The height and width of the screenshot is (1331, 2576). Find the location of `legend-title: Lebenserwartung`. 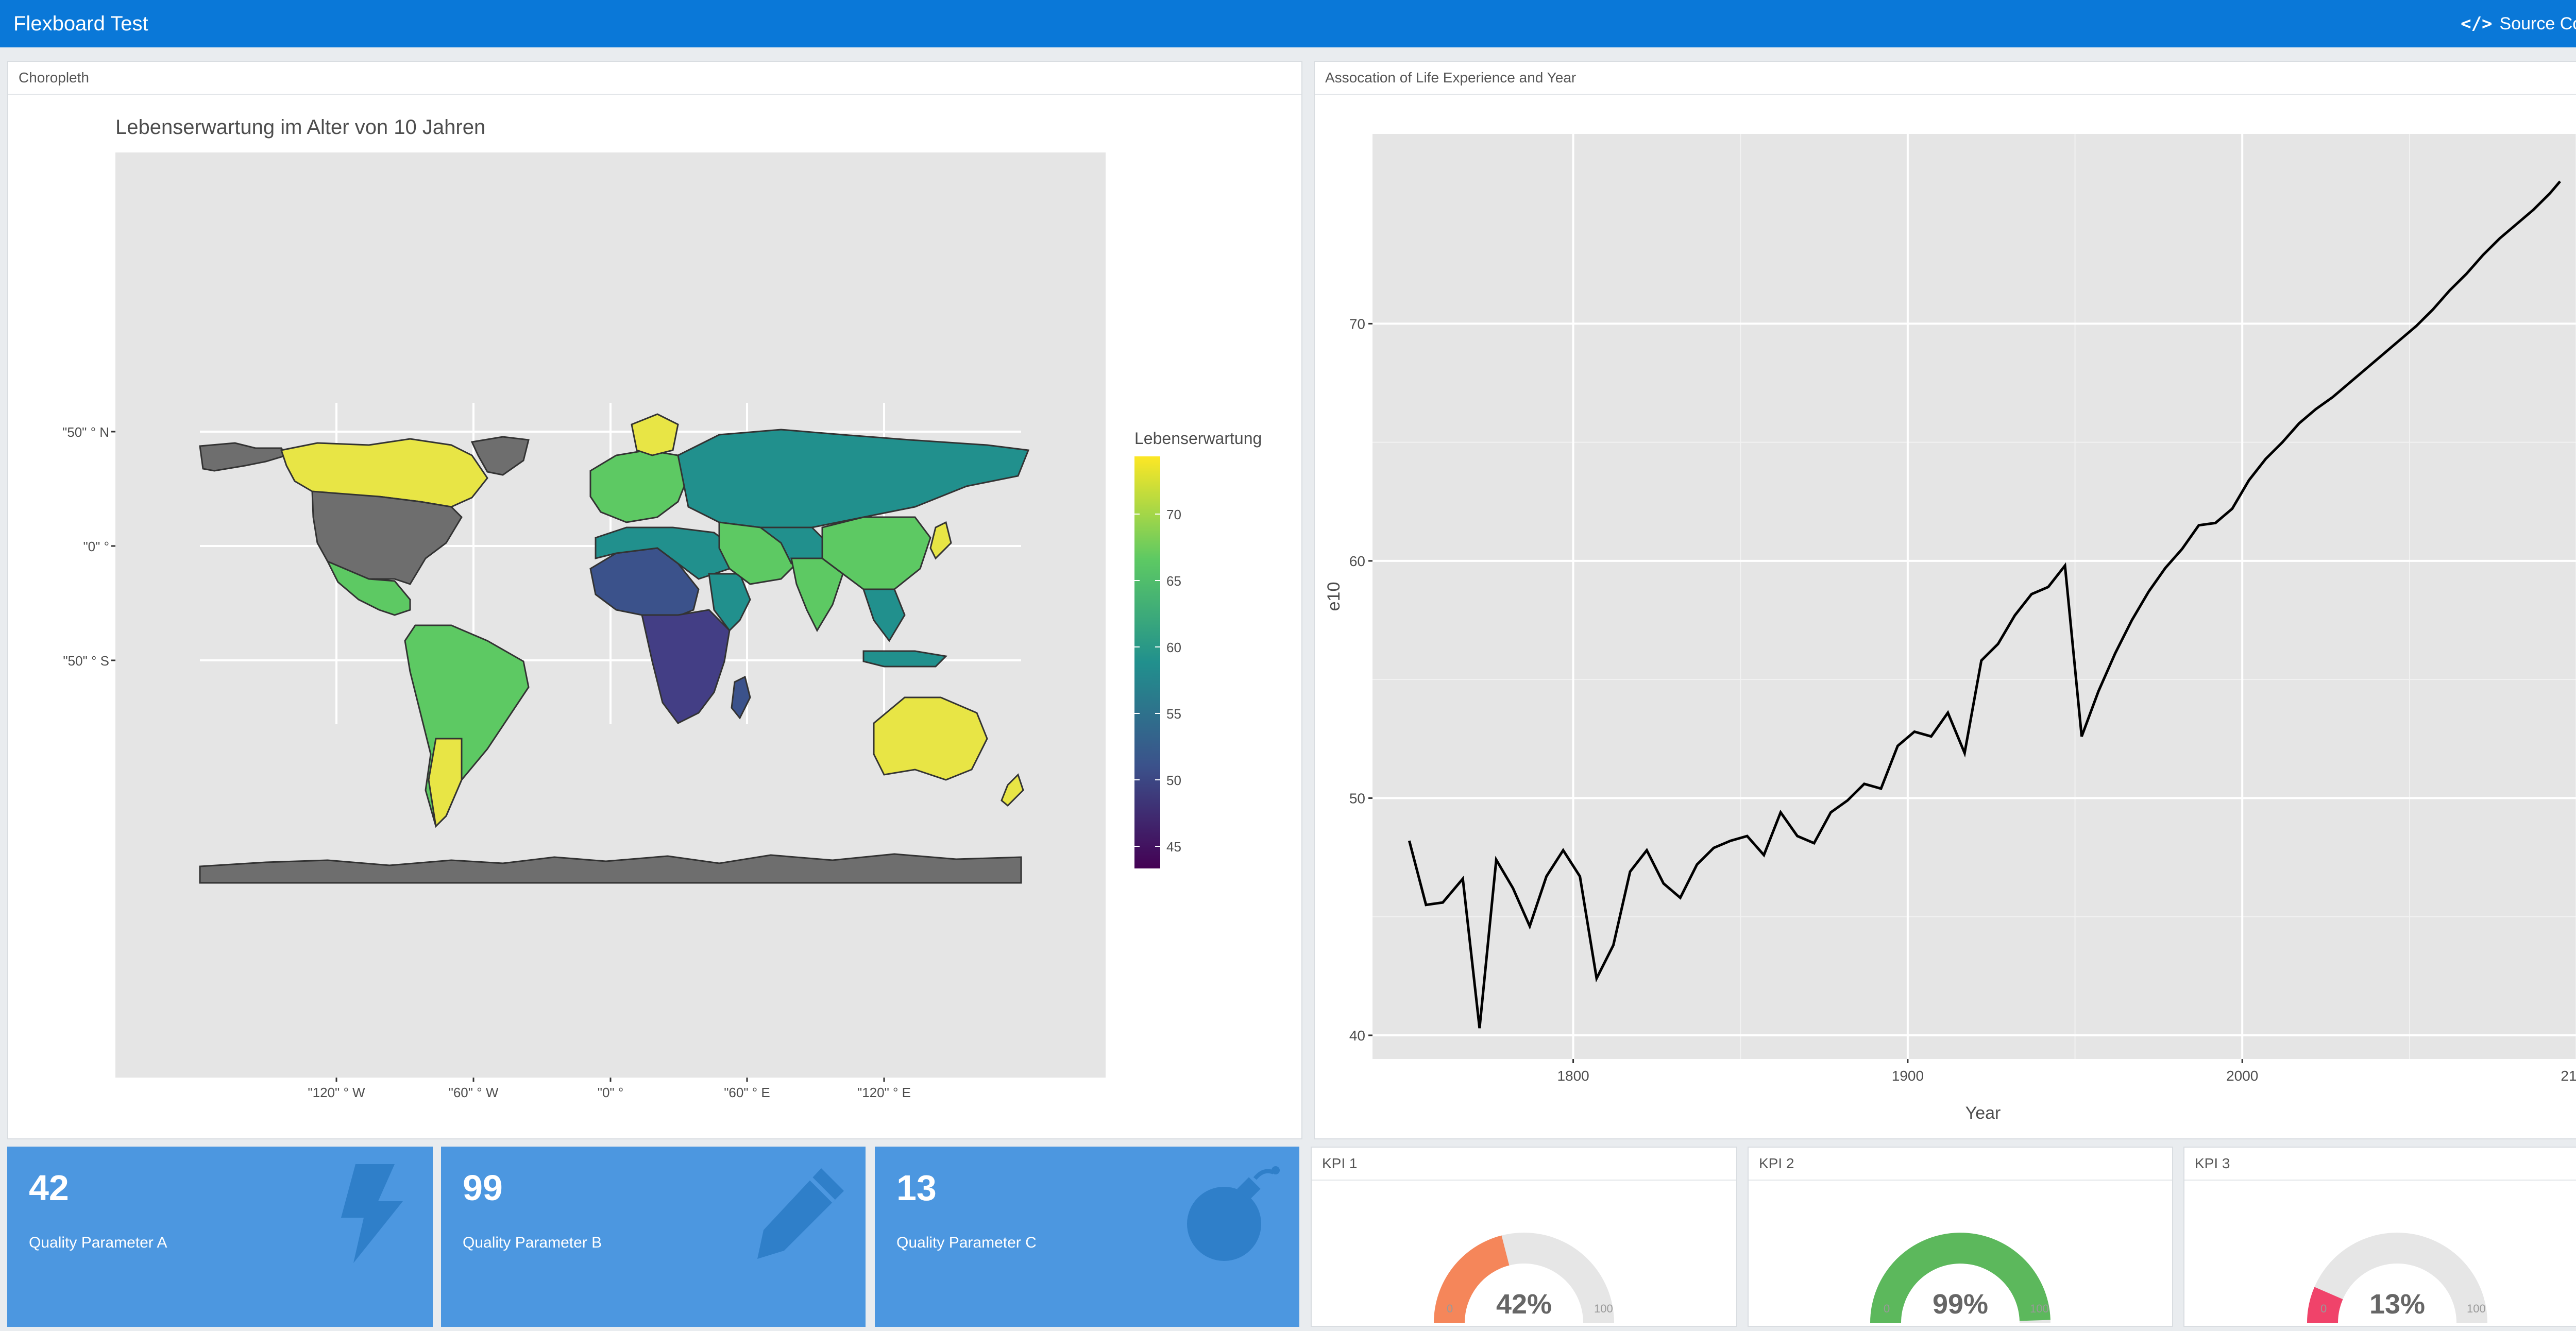

legend-title: Lebenserwartung is located at coordinates (1198, 438).